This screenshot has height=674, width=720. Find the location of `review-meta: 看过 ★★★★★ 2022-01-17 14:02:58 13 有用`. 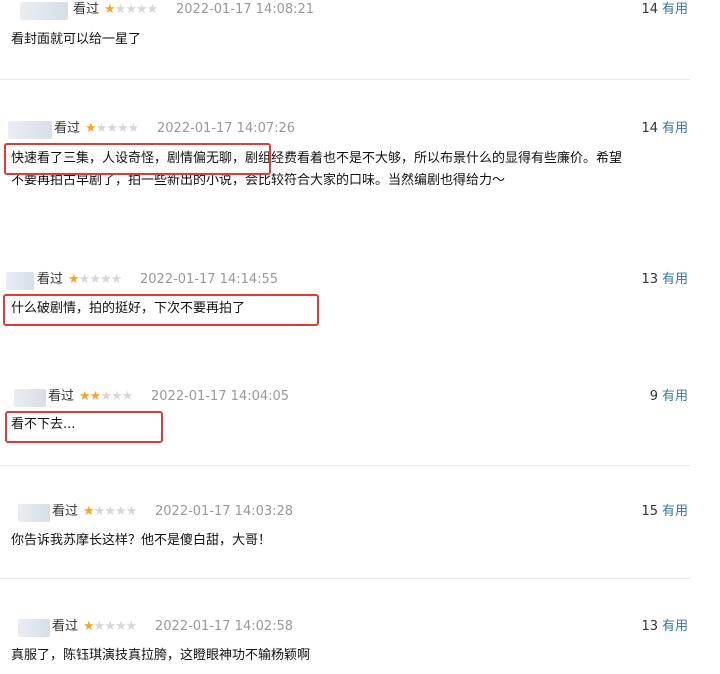

review-meta: 看过 ★★★★★ 2022-01-17 14:02:58 13 有用 is located at coordinates (360, 627).